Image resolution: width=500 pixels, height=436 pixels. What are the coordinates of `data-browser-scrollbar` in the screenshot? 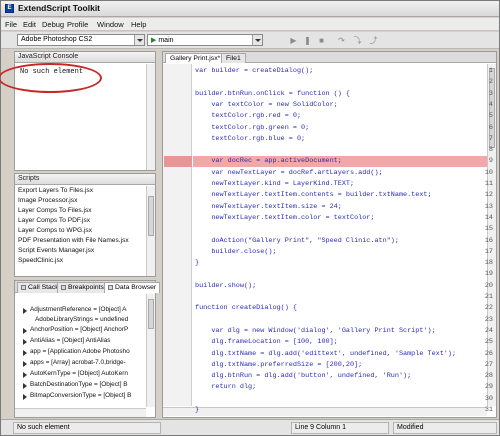 It's located at (150, 350).